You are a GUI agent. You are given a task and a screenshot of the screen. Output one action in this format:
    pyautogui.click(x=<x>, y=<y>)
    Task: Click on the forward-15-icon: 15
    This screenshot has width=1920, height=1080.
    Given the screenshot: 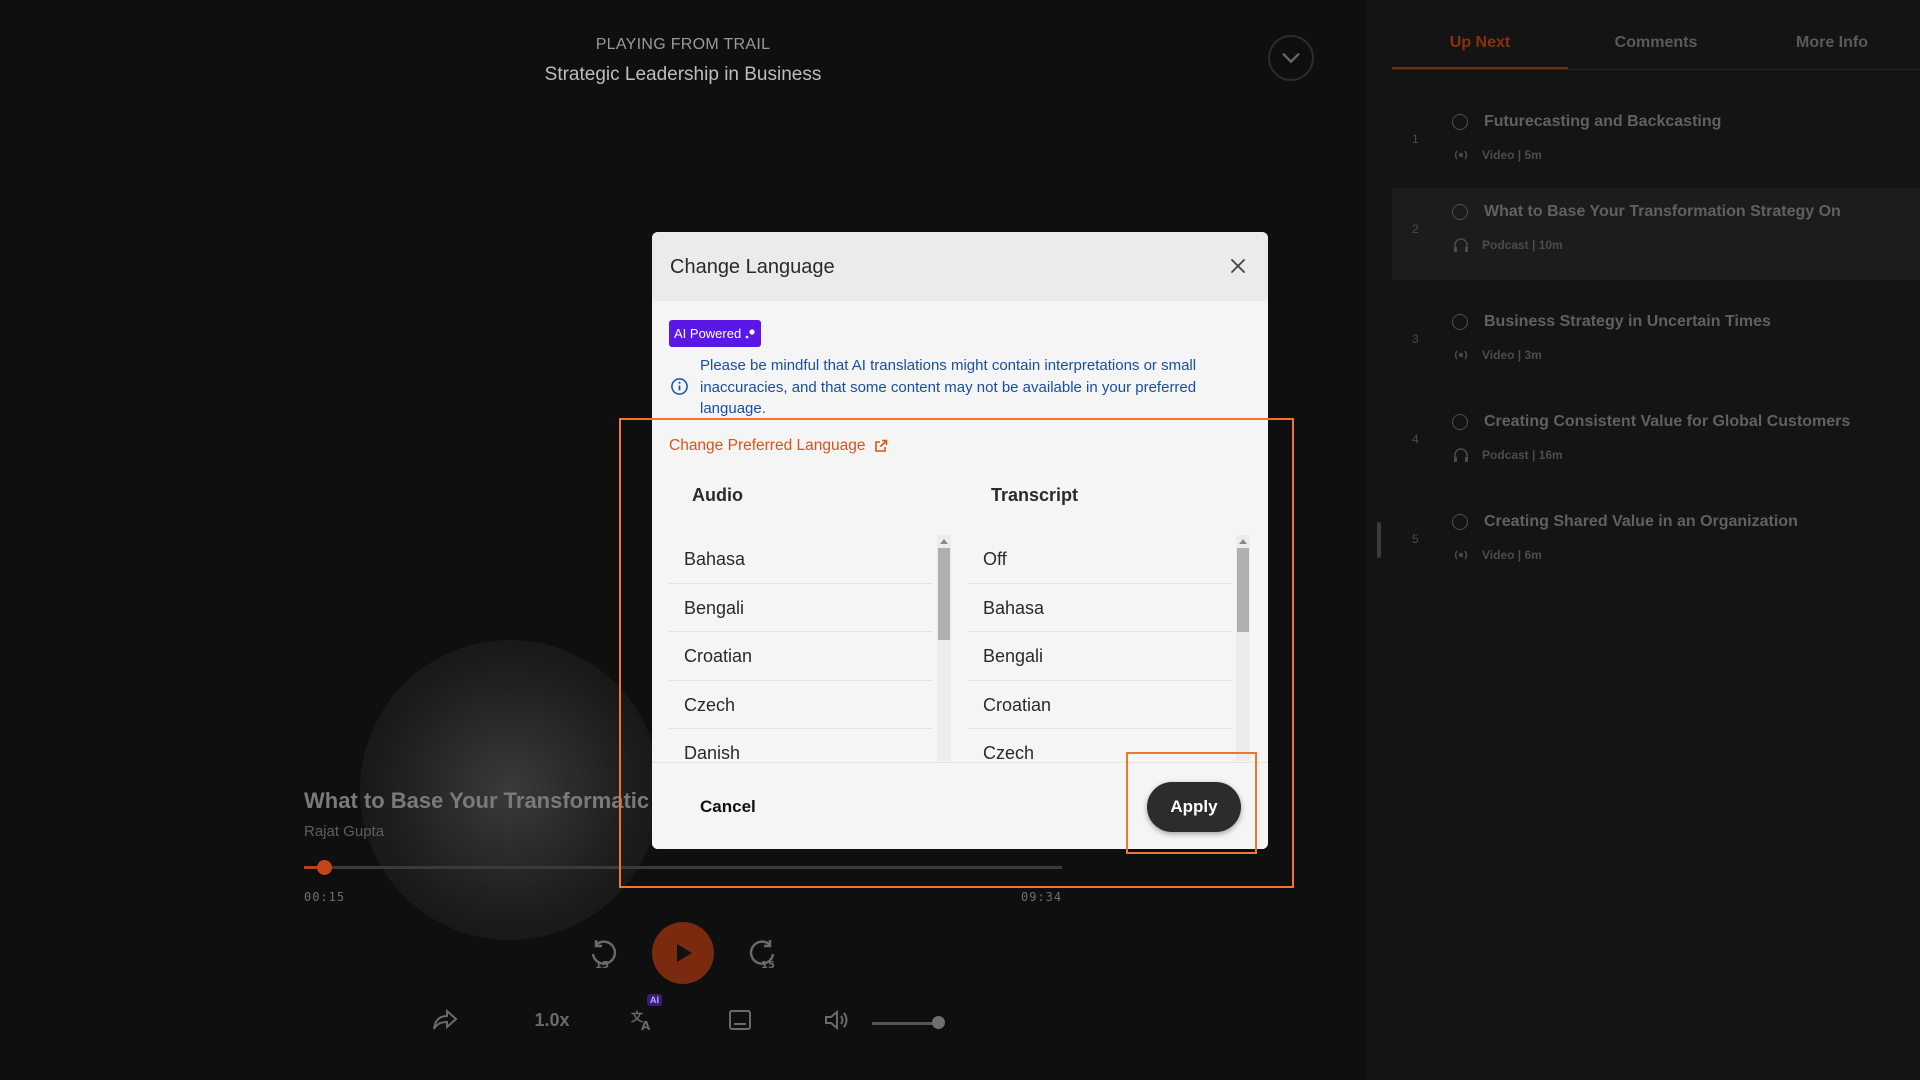 What is the action you would take?
    pyautogui.click(x=762, y=955)
    